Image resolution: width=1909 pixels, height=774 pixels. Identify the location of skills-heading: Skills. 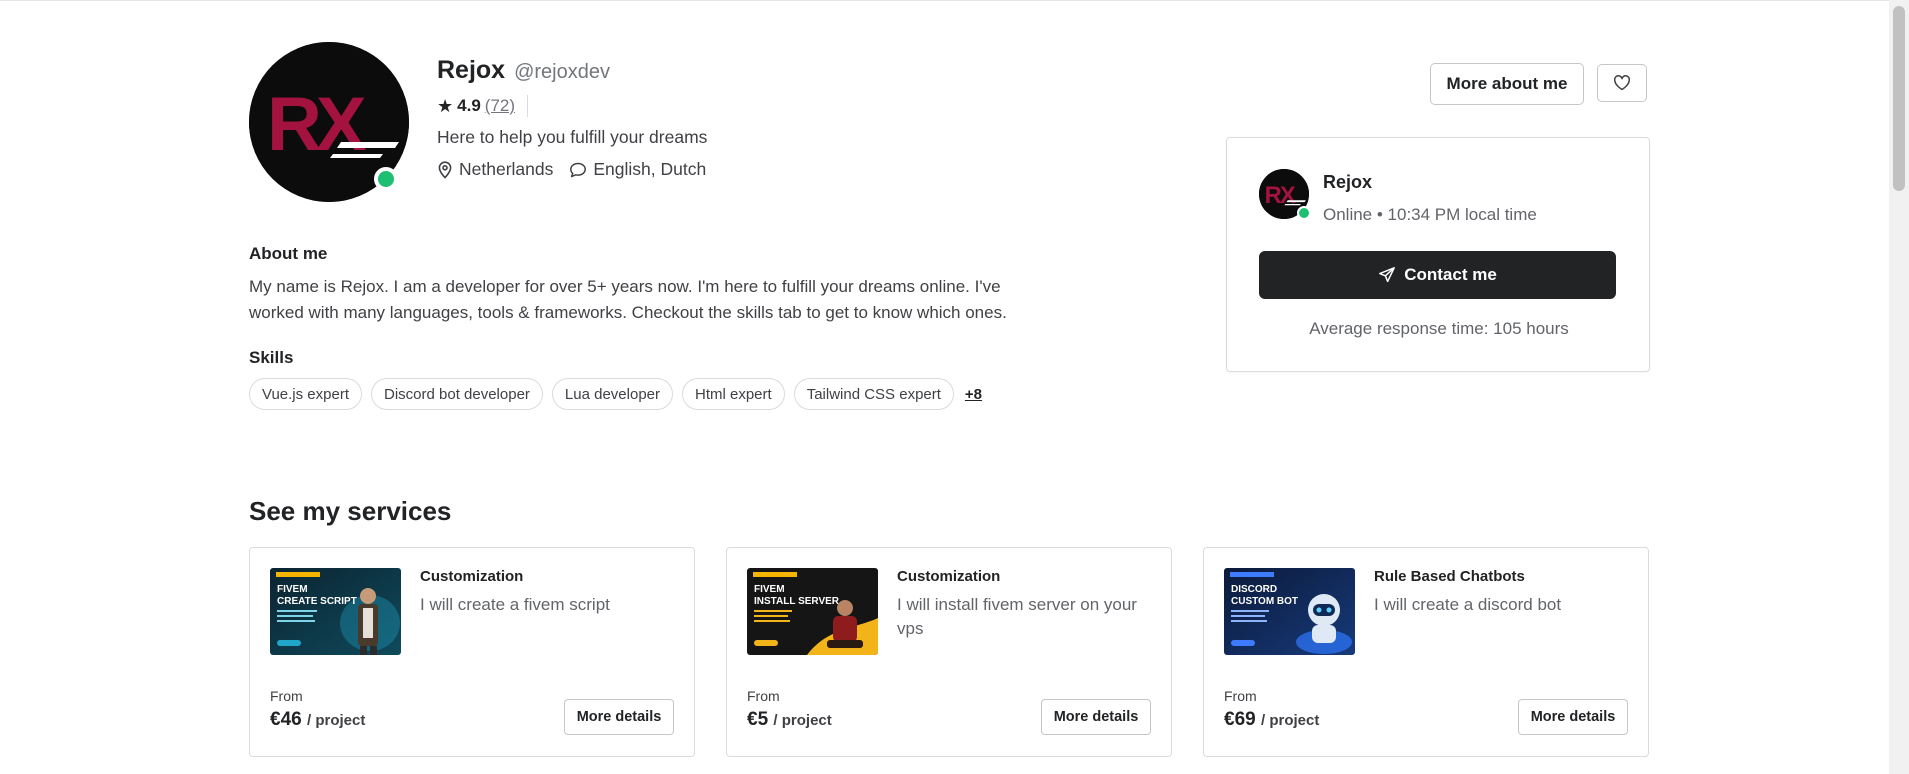
(271, 357).